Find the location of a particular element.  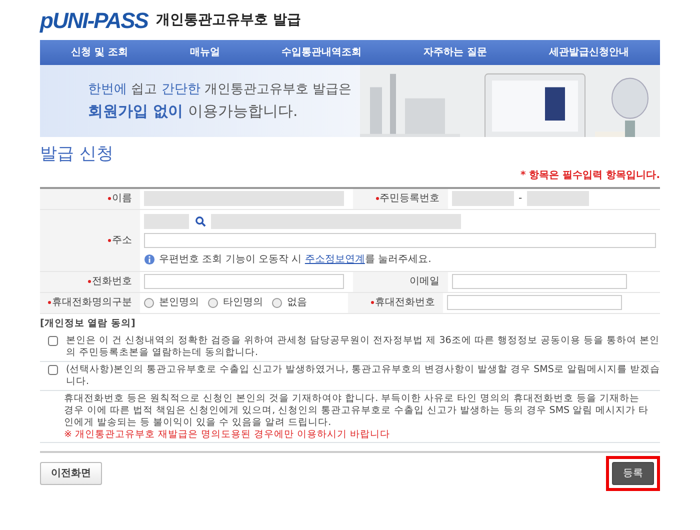

field-label: 휴대전화명의구분 is located at coordinates (92, 303).